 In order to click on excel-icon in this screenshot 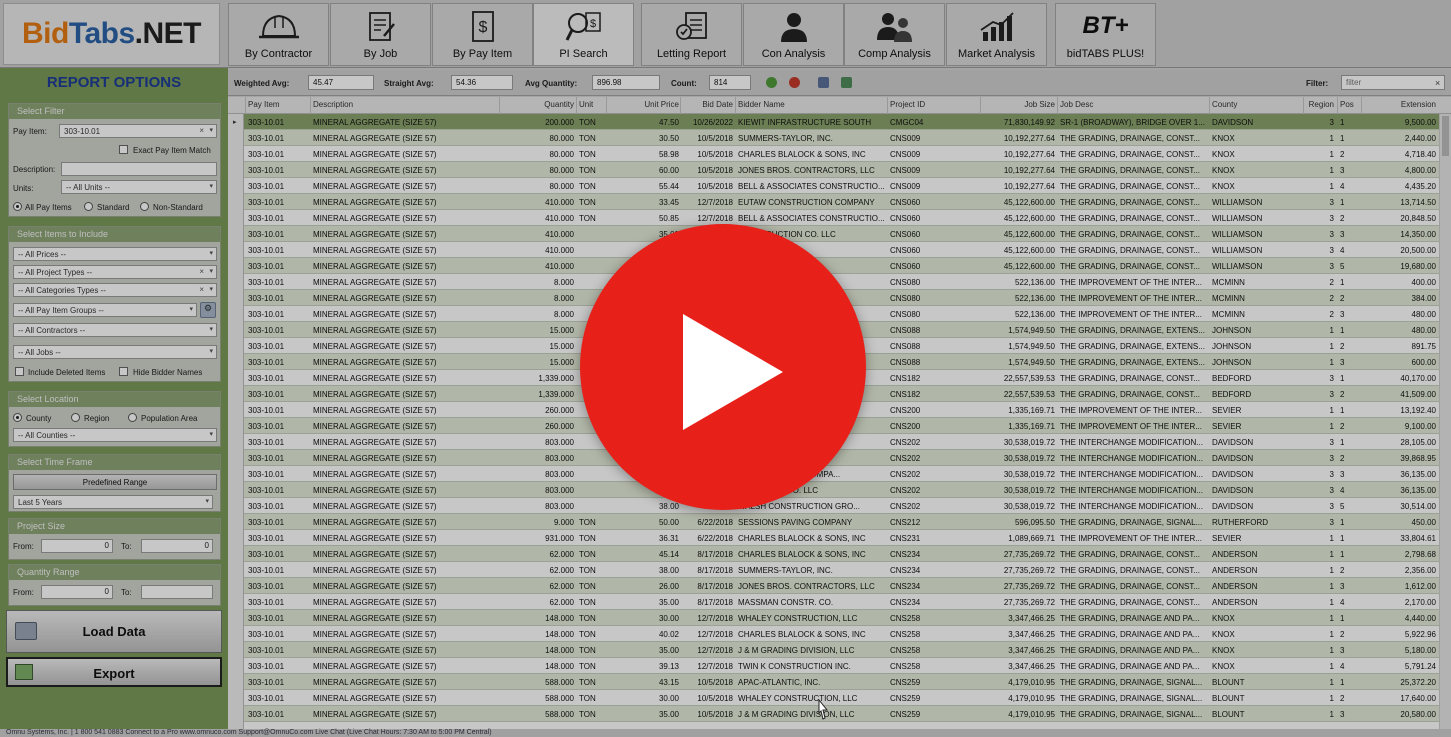, I will do `click(846, 82)`.